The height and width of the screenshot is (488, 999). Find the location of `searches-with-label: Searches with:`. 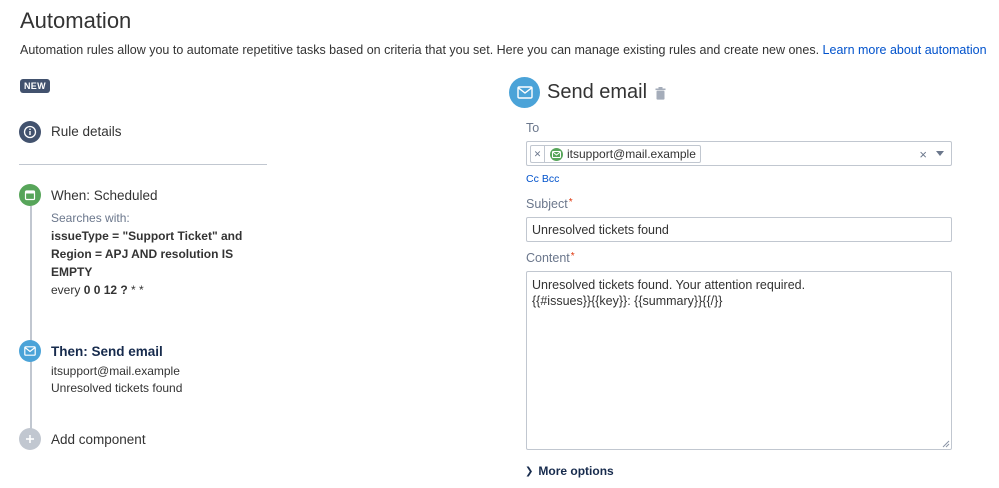

searches-with-label: Searches with: is located at coordinates (90, 218).